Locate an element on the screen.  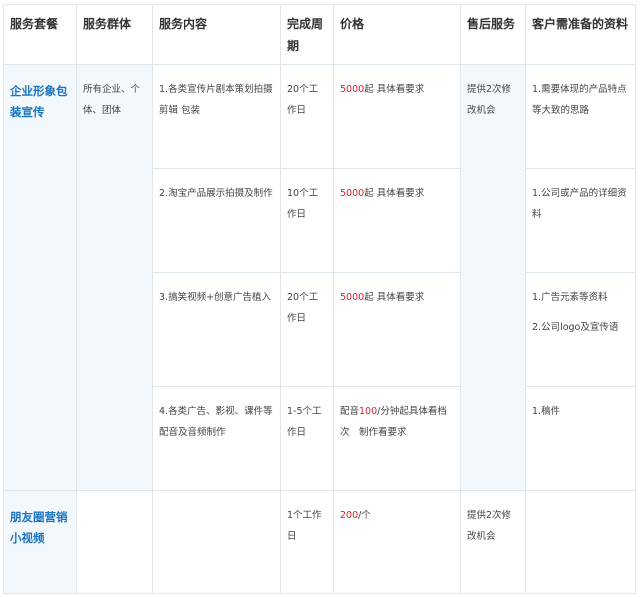
content-cell: 2.淘宝产品展示拍摄及制作 is located at coordinates (216, 220).